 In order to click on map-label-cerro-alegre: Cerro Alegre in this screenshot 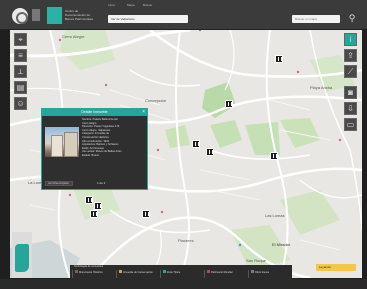, I will do `click(73, 36)`.